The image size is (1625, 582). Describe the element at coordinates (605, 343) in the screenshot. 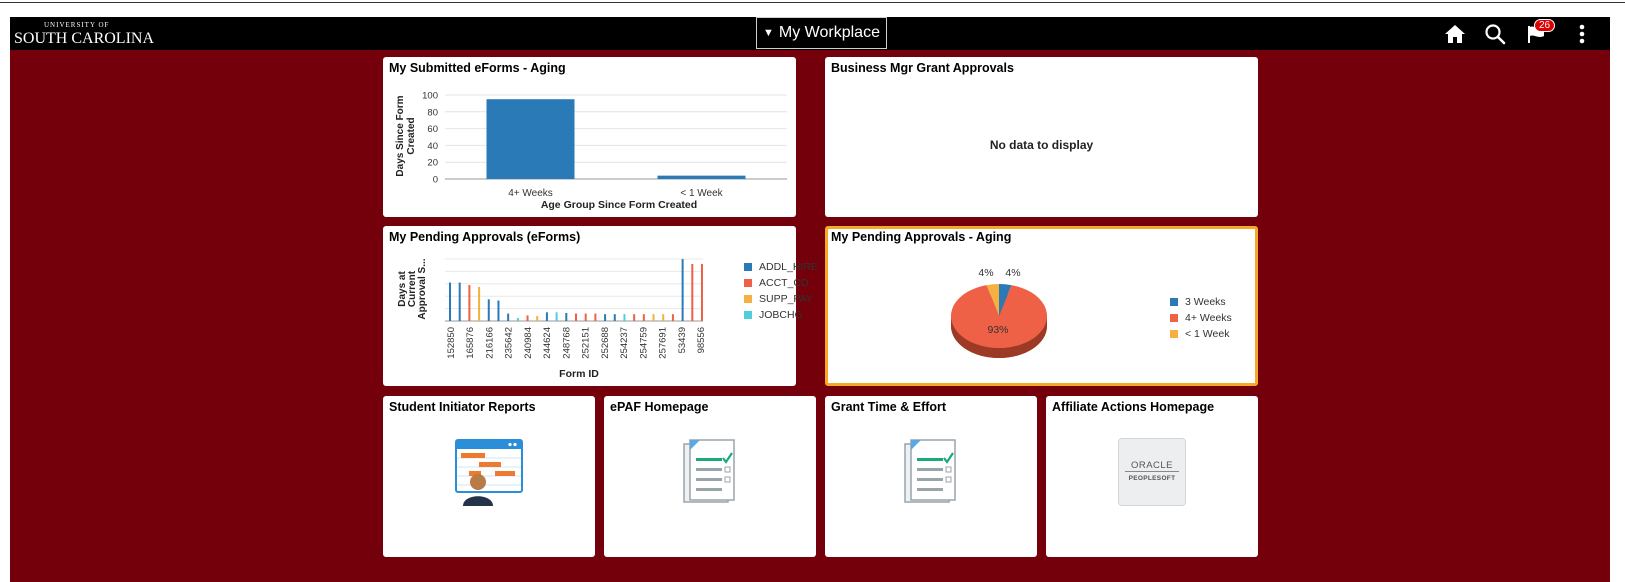

I see `x-tick-label: 252688` at that location.